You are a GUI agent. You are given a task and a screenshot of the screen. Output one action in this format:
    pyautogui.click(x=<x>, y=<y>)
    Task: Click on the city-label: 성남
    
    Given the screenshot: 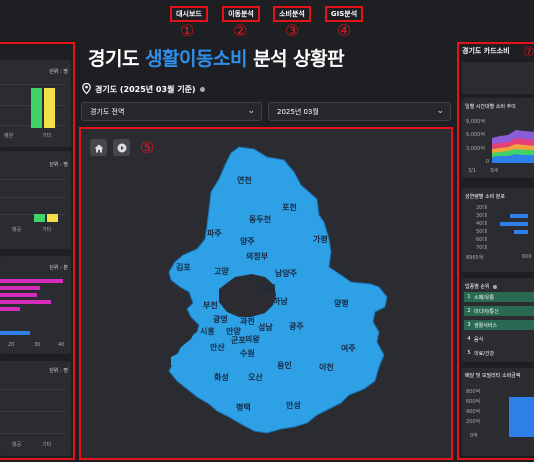 What is the action you would take?
    pyautogui.click(x=265, y=327)
    